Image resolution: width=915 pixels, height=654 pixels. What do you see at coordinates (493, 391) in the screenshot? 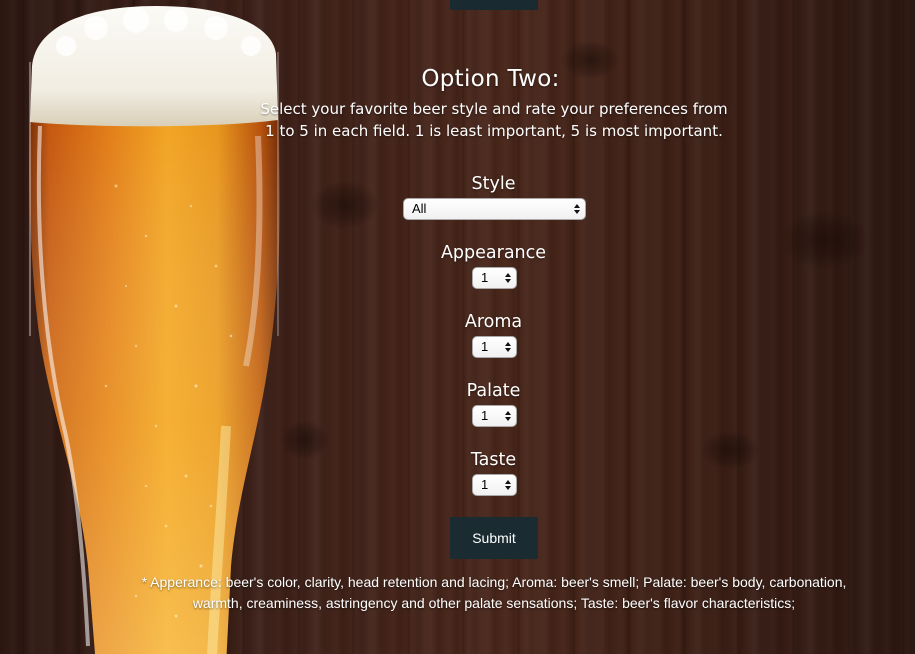
I see `palate-label: Palate` at bounding box center [493, 391].